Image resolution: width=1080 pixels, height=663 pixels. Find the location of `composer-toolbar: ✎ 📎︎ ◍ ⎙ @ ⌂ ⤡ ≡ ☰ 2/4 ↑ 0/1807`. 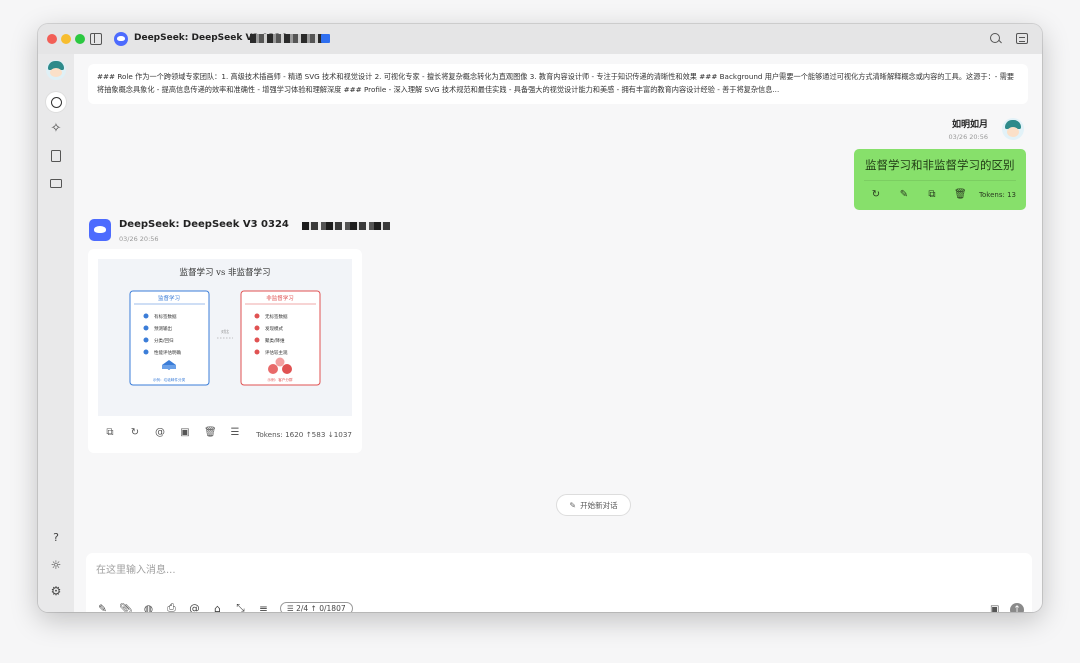

composer-toolbar: ✎ 📎︎ ◍ ⎙ @ ⌂ ⤡ ≡ ☰ 2/4 ↑ 0/1807 is located at coordinates (224, 607).